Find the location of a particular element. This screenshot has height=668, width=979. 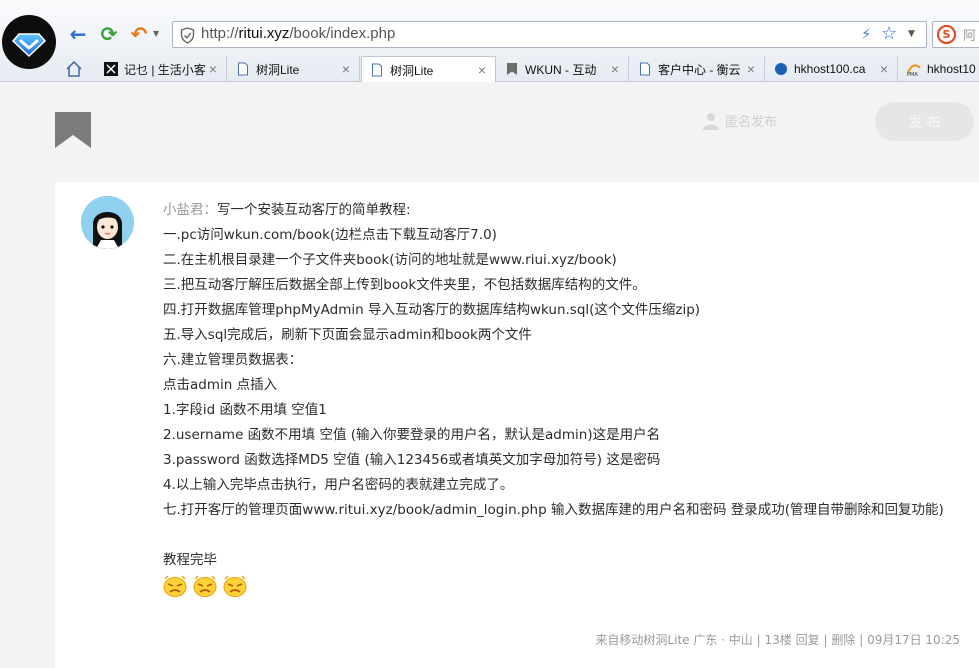

post-line: 小盐君：写一个安装互动客厅的简单教程: is located at coordinates (287, 210).